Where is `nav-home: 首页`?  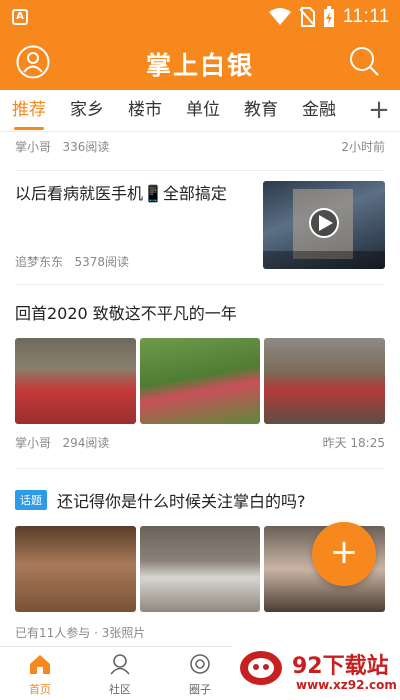 nav-home: 首页 is located at coordinates (40, 675).